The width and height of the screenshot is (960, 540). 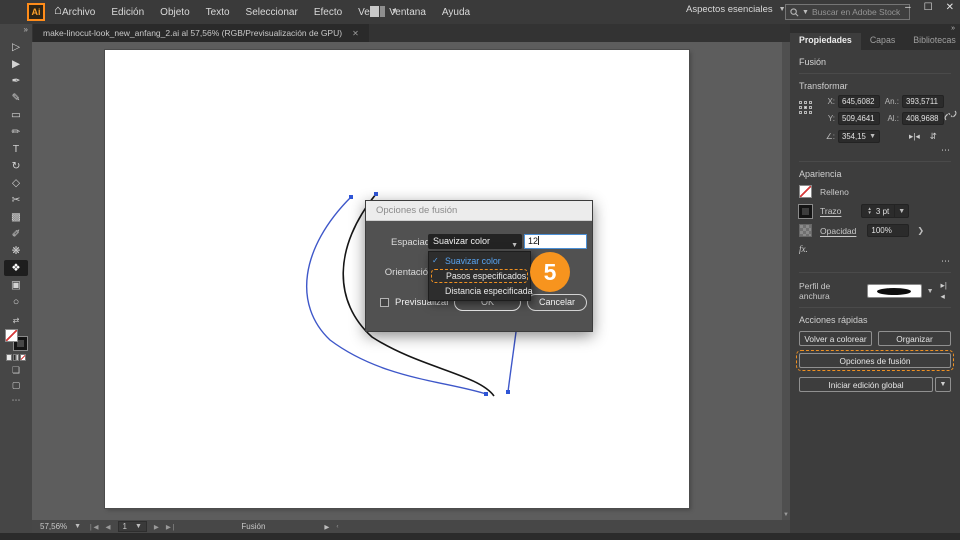 What do you see at coordinates (378, 11) in the screenshot?
I see `arrange-documents-icon` at bounding box center [378, 11].